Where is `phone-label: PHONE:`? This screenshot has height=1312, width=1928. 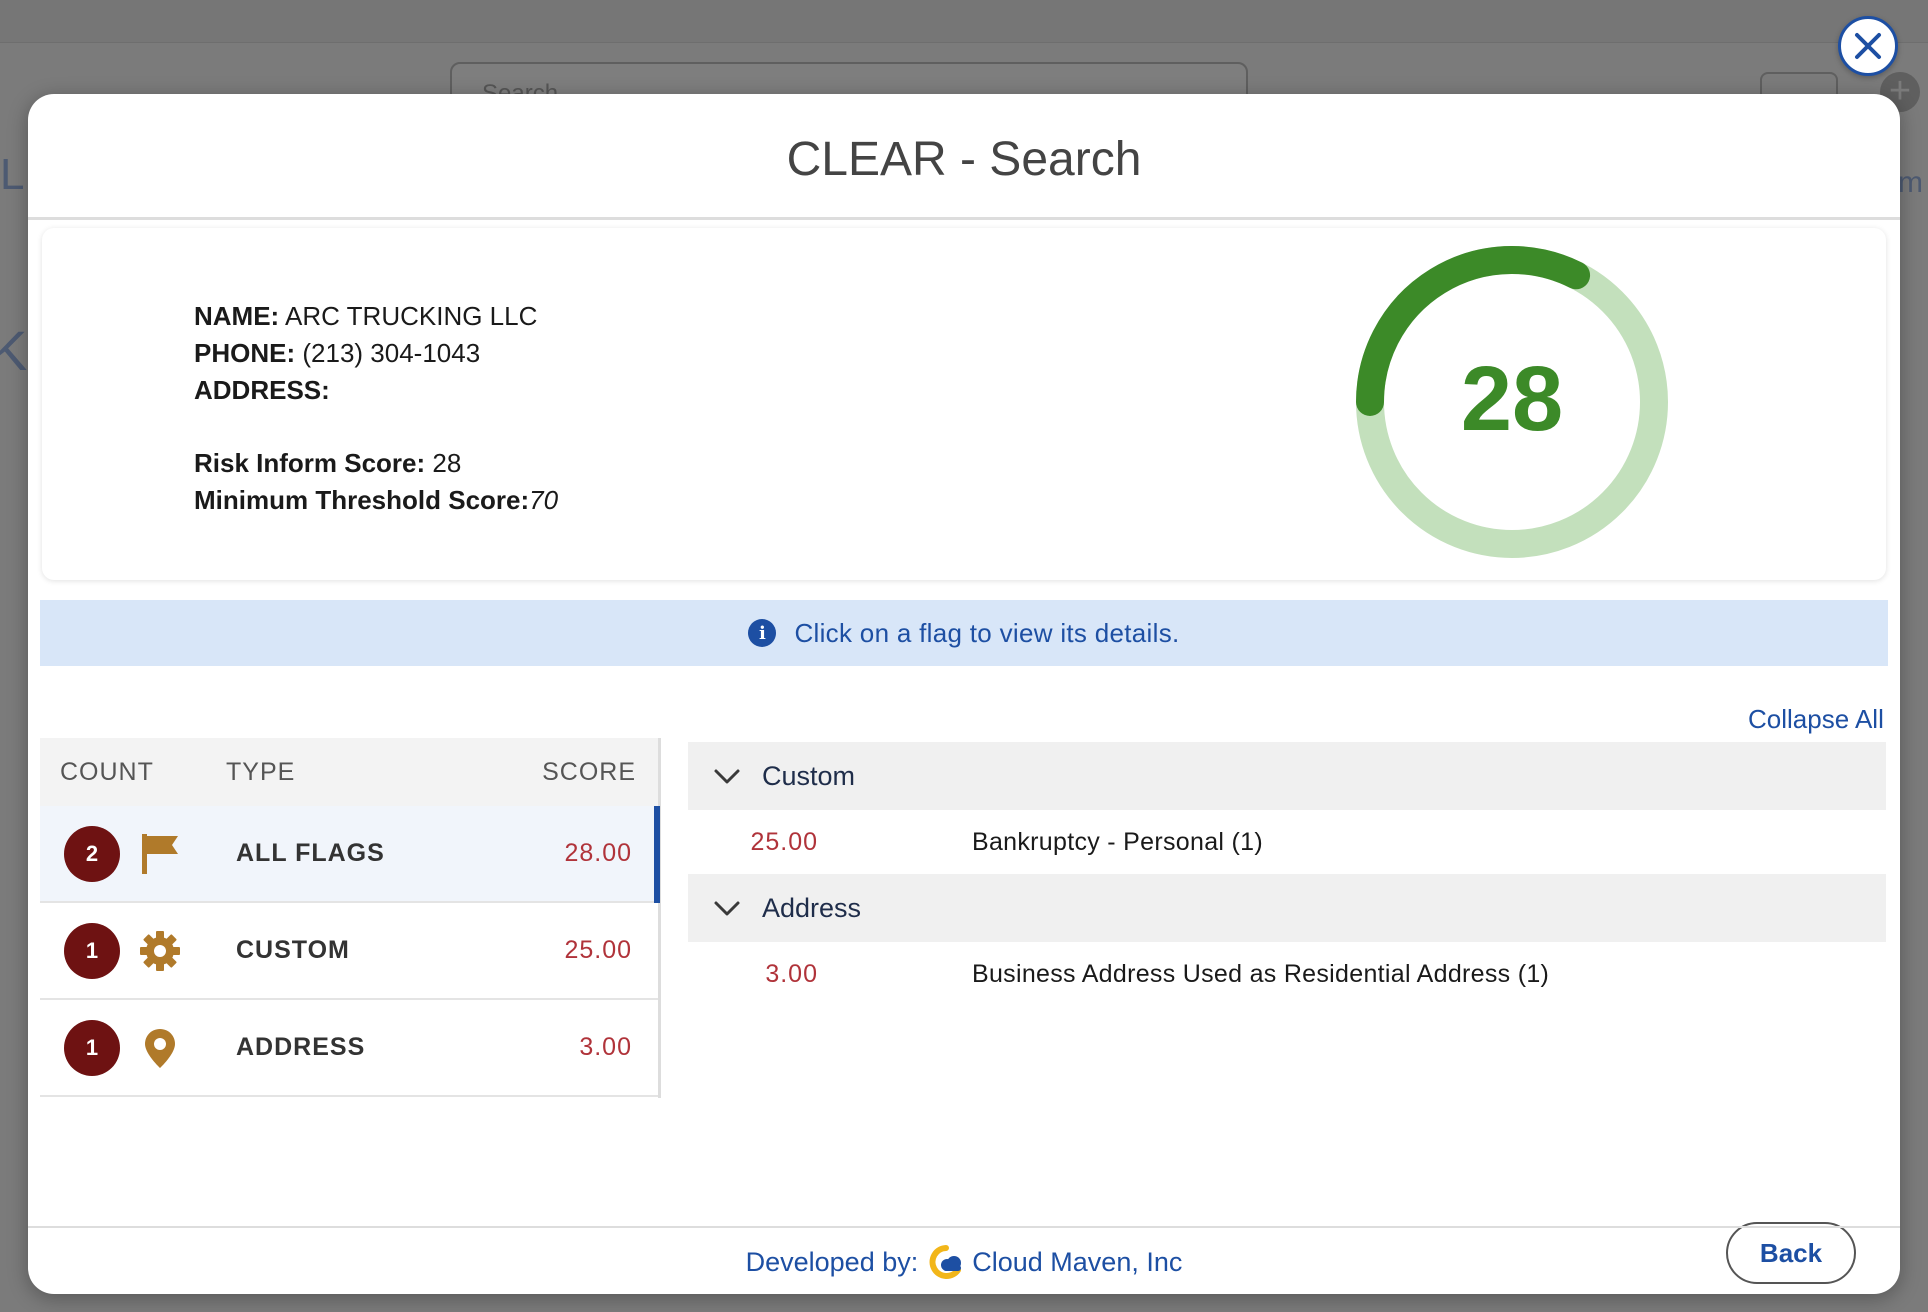
phone-label: PHONE: is located at coordinates (245, 353).